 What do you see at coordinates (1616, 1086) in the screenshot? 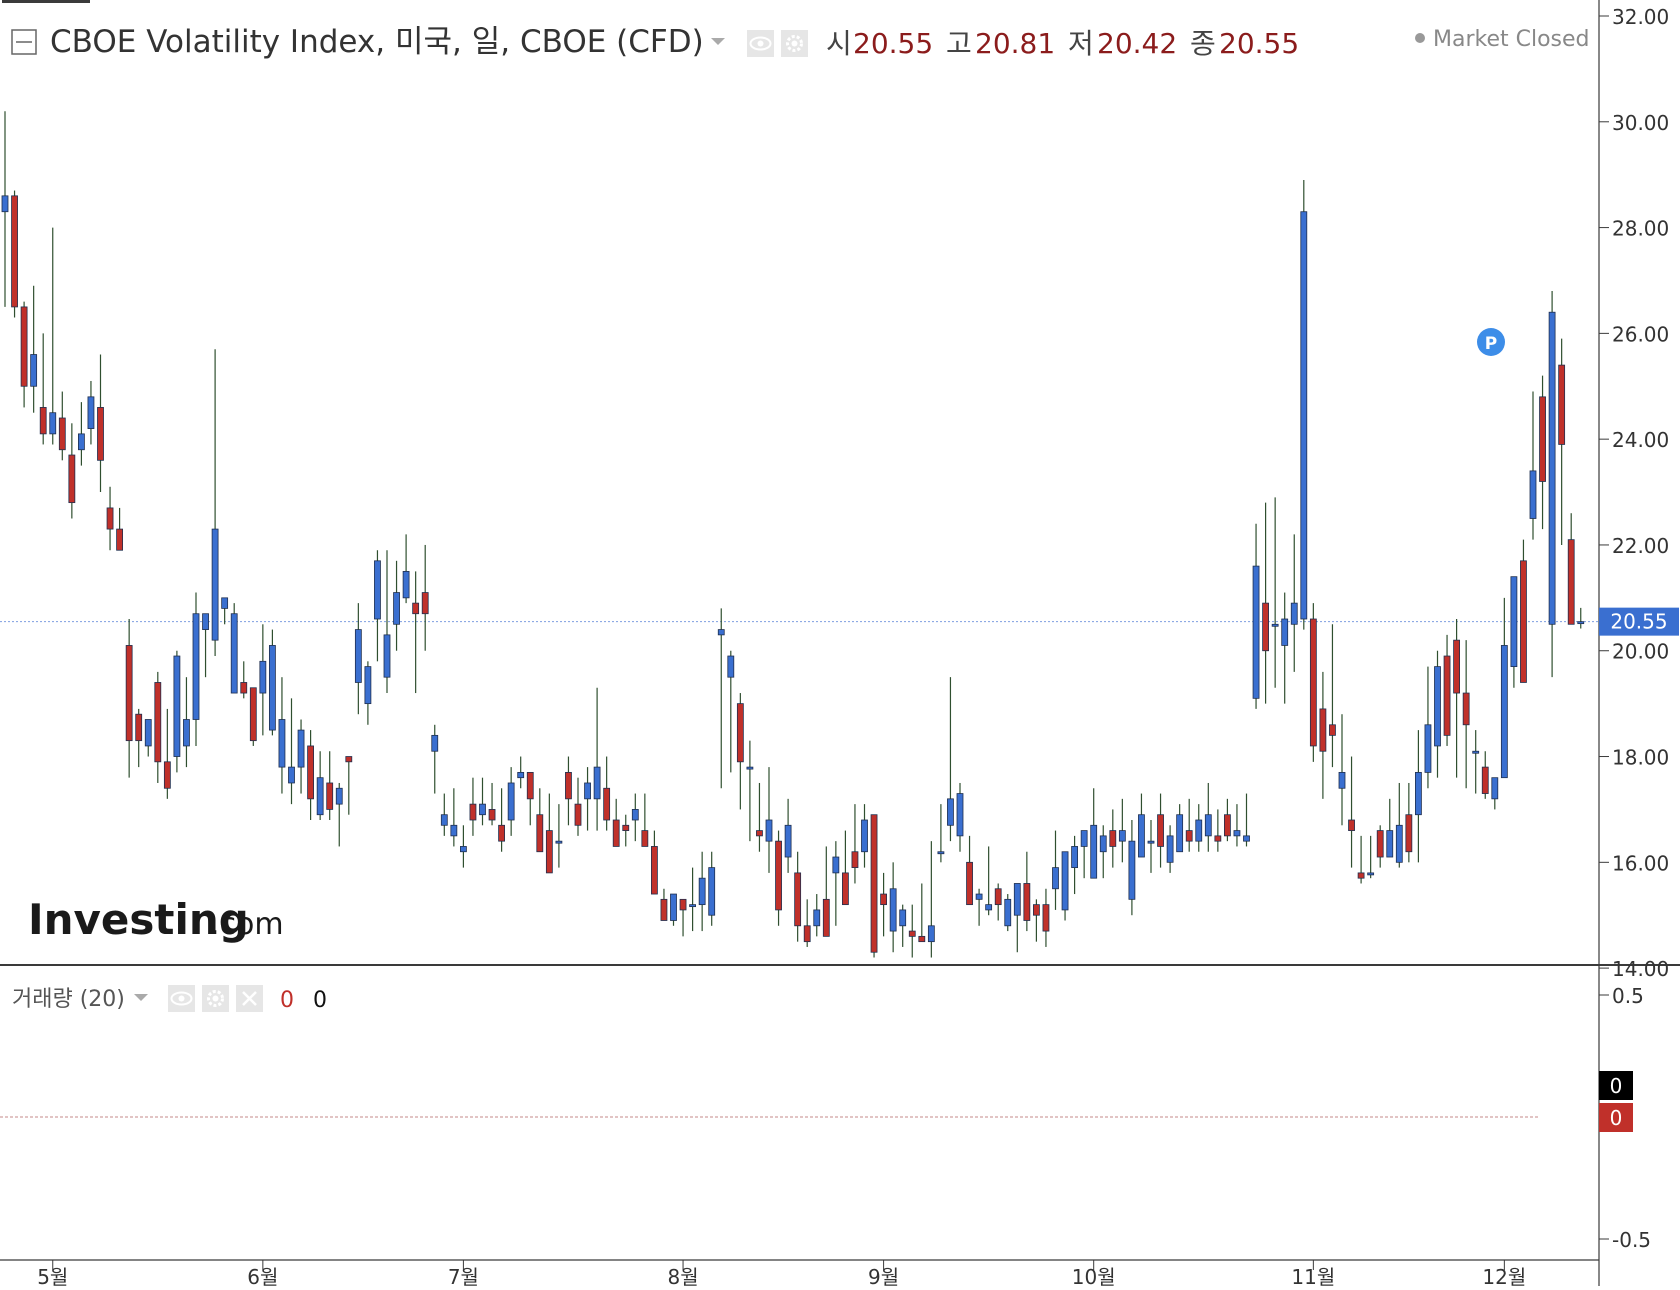
I see `volume-badge-black-text: 0` at bounding box center [1616, 1086].